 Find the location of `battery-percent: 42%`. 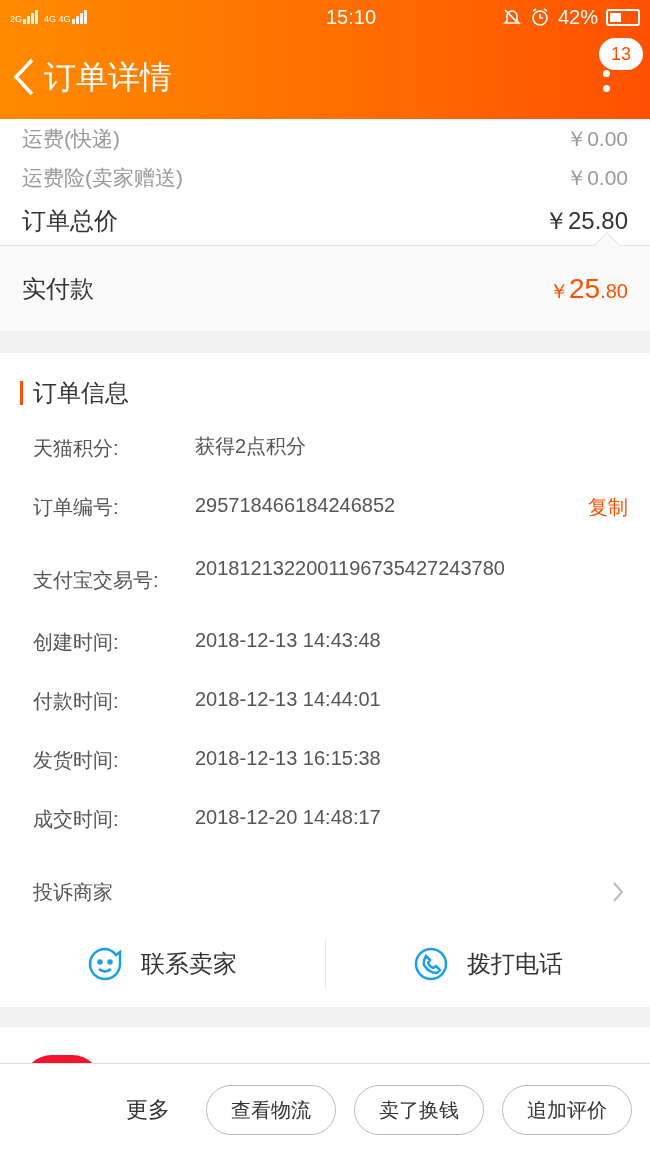

battery-percent: 42% is located at coordinates (577, 17).